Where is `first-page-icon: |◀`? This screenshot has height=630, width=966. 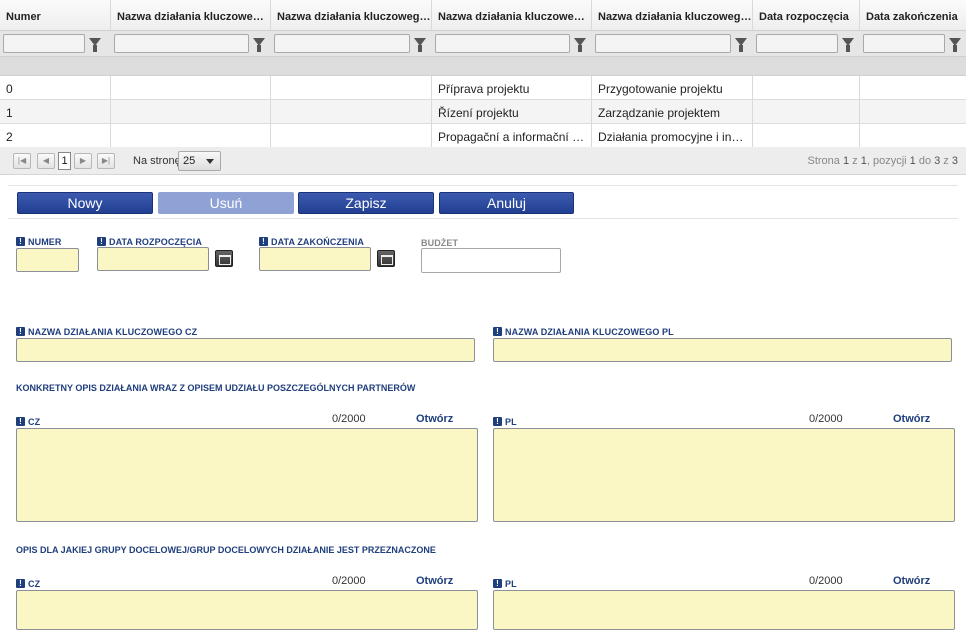 first-page-icon: |◀ is located at coordinates (22, 161).